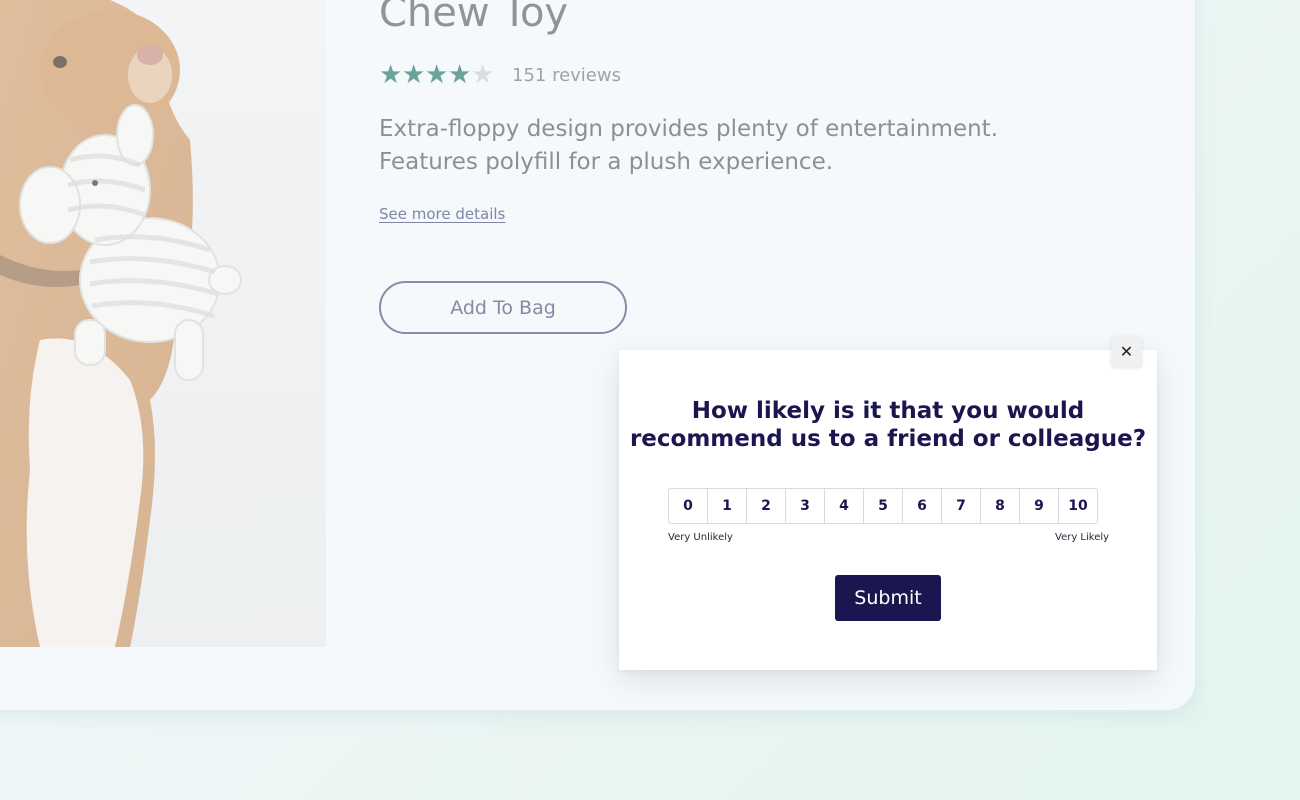 The width and height of the screenshot is (1300, 800). I want to click on reviews-count: 151 reviews, so click(566, 75).